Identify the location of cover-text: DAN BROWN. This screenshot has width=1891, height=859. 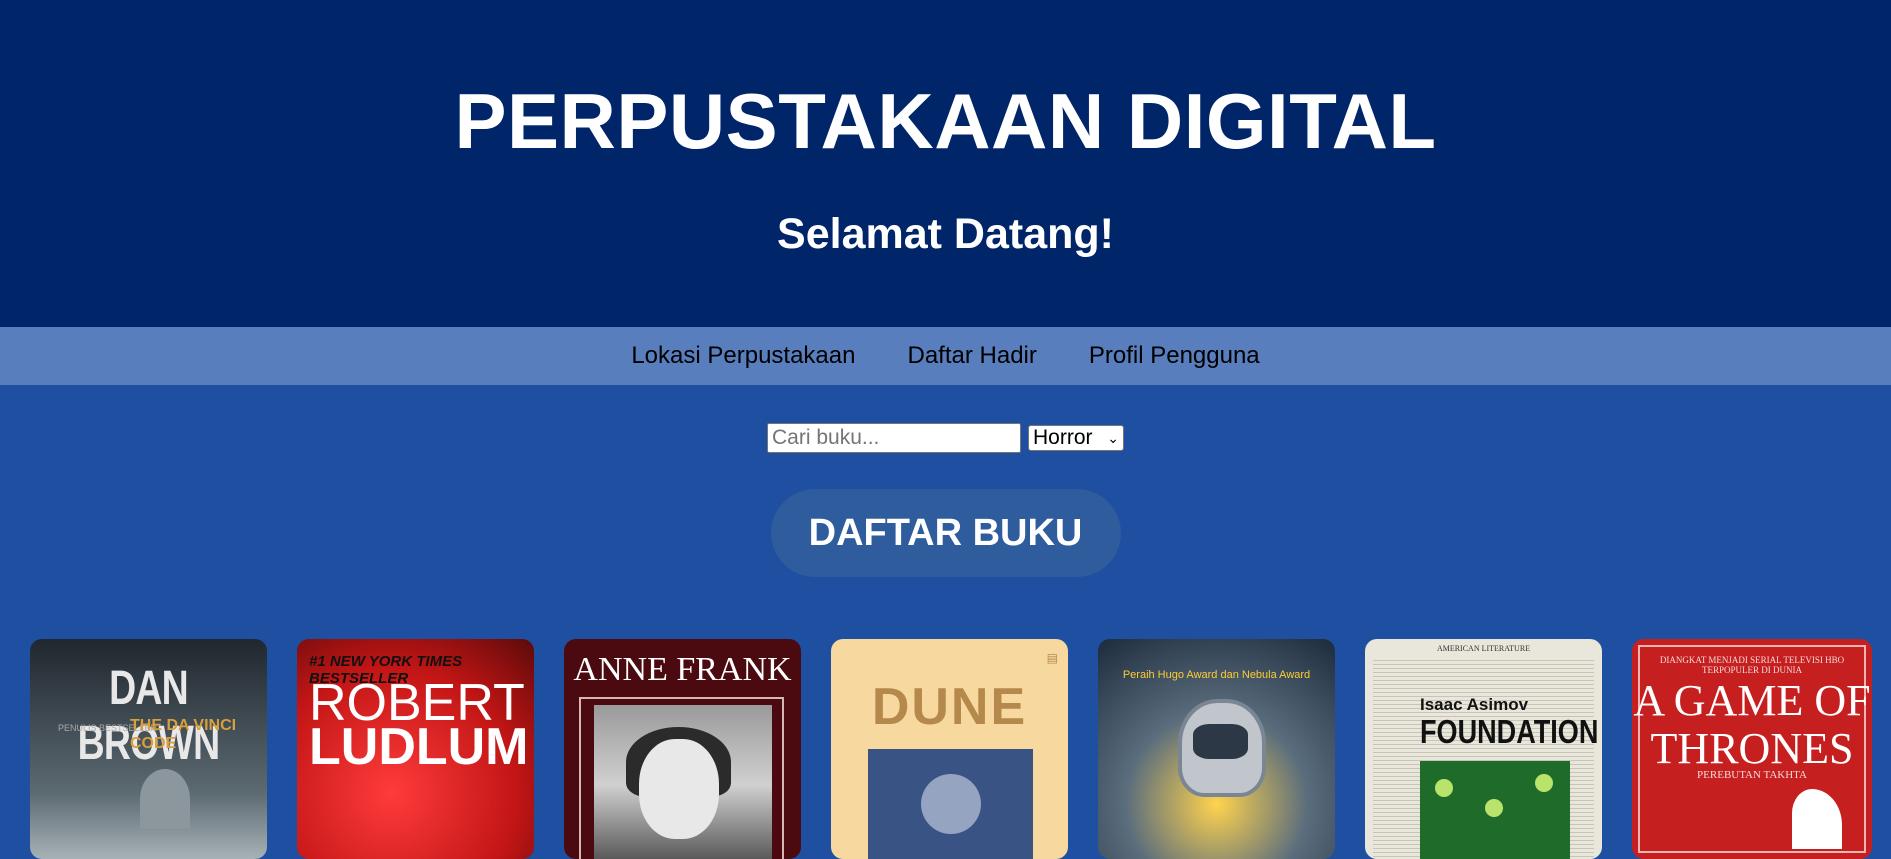
(148, 716).